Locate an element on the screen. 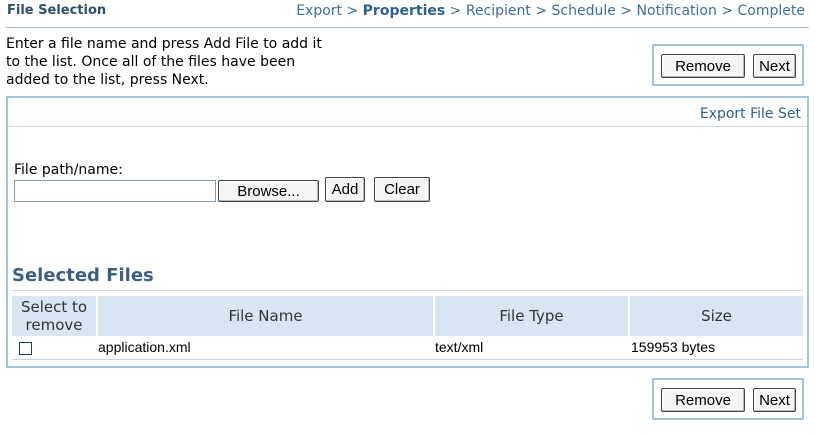 This screenshot has height=437, width=815. breadcrumb-properties: Properties is located at coordinates (404, 11).